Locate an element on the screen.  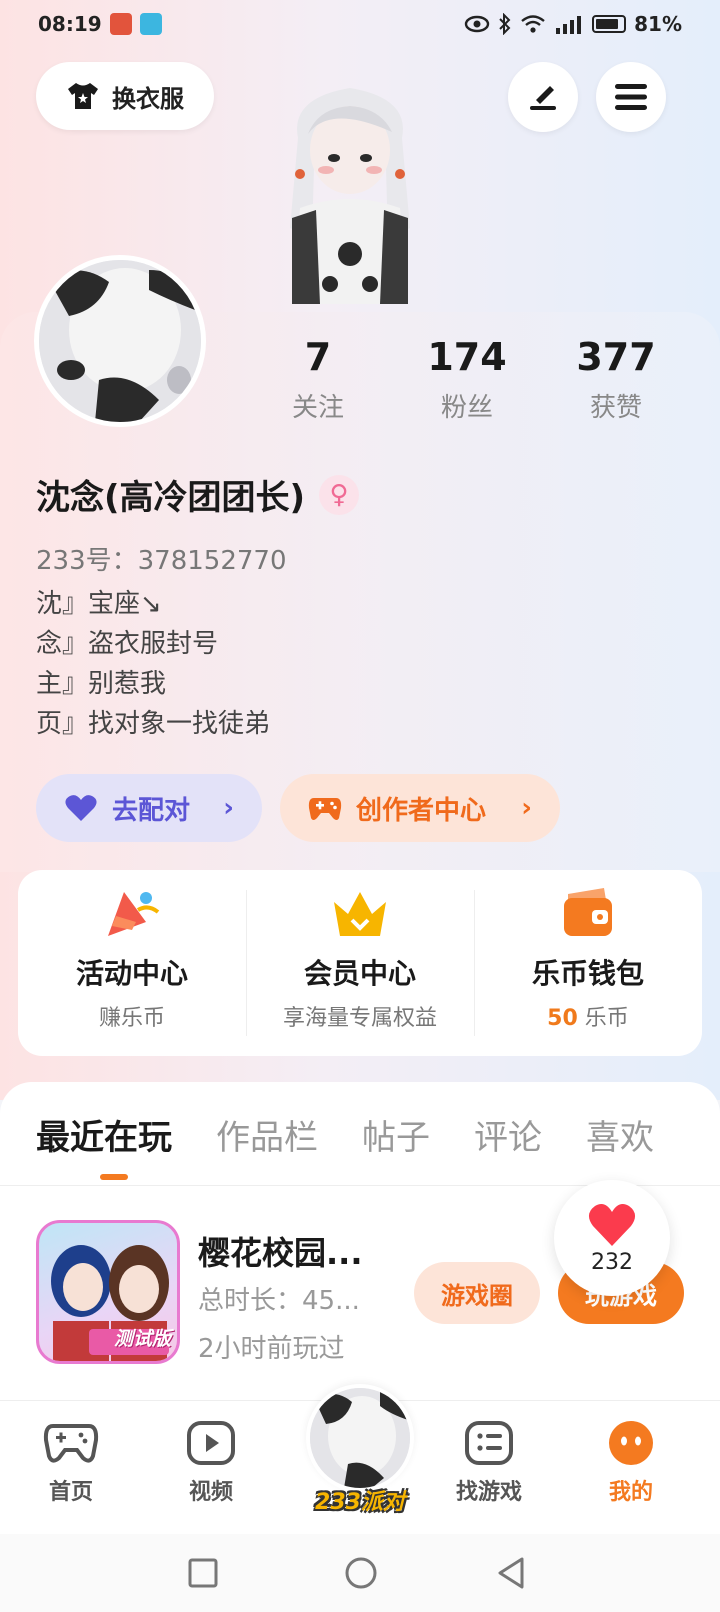
tab-works: 作品栏 is located at coordinates (267, 1134).